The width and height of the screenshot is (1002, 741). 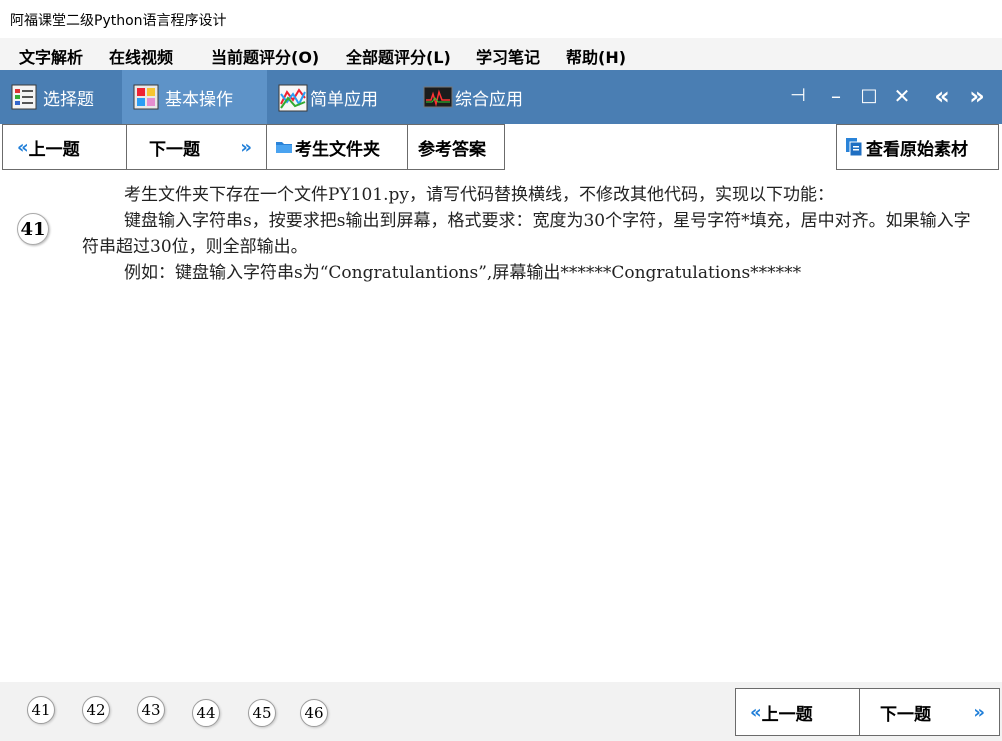 I want to click on prev-question-button: « 上一题, so click(x=64, y=147).